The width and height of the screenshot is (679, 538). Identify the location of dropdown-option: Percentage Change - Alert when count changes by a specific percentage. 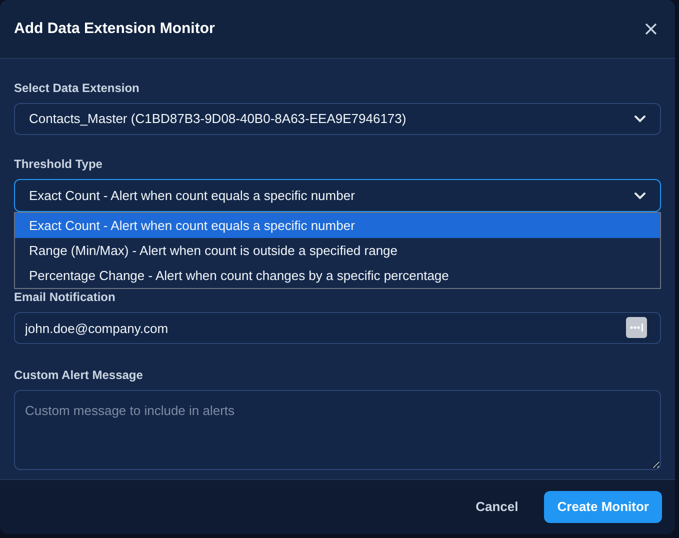
(337, 275).